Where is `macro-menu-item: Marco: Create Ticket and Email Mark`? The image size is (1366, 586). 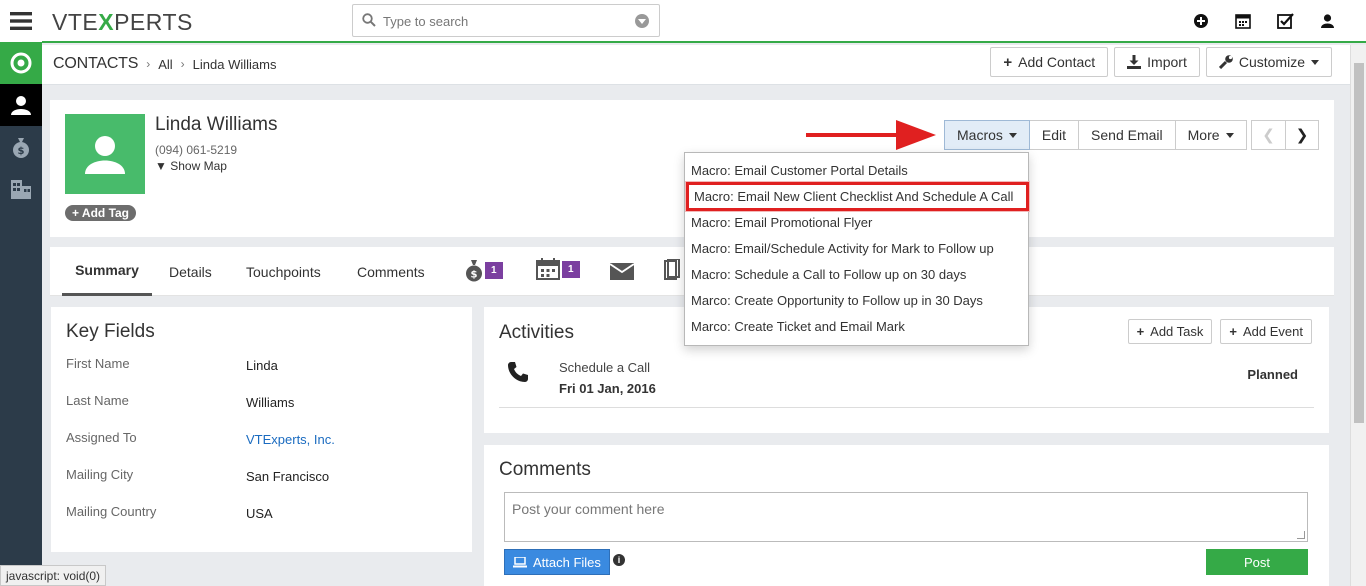
macro-menu-item: Marco: Create Ticket and Email Mark is located at coordinates (857, 326).